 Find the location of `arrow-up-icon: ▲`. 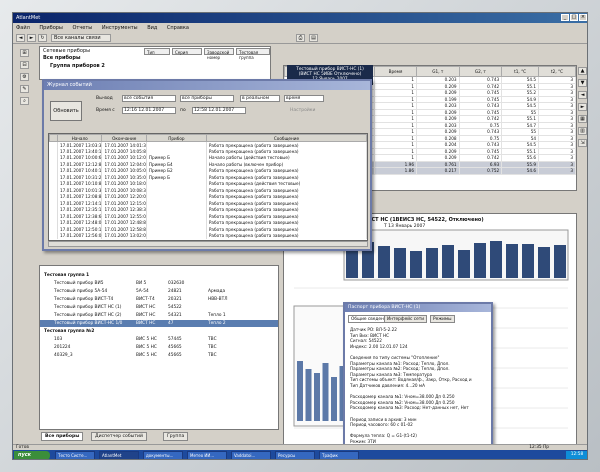

arrow-up-icon: ▲ is located at coordinates (582, 71).